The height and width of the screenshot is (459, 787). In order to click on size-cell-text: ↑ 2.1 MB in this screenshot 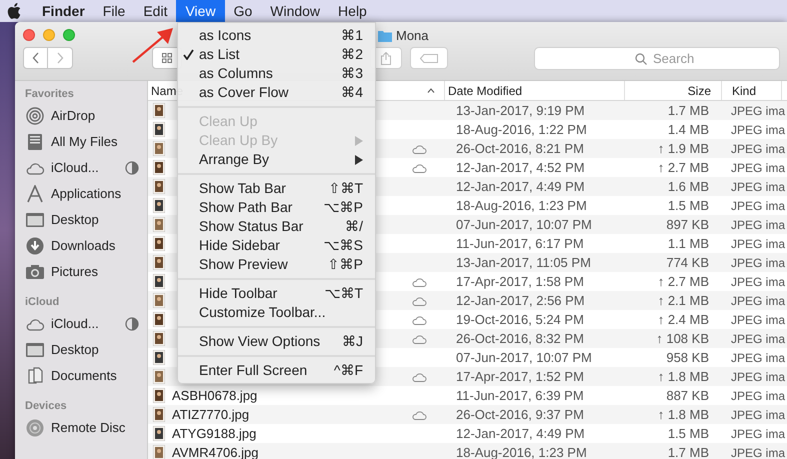, I will do `click(683, 301)`.